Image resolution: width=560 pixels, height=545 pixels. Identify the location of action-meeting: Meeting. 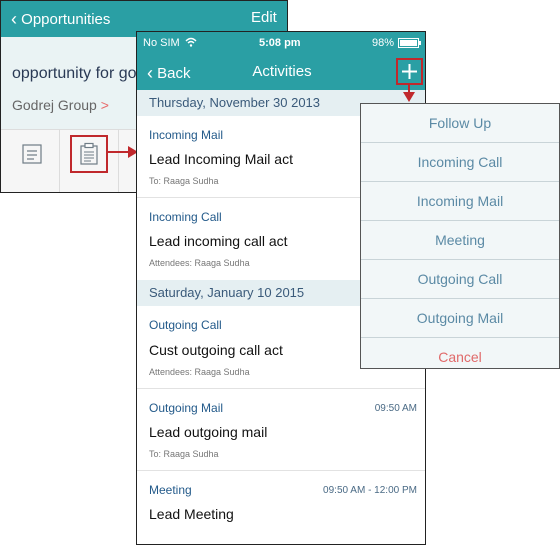
(460, 240).